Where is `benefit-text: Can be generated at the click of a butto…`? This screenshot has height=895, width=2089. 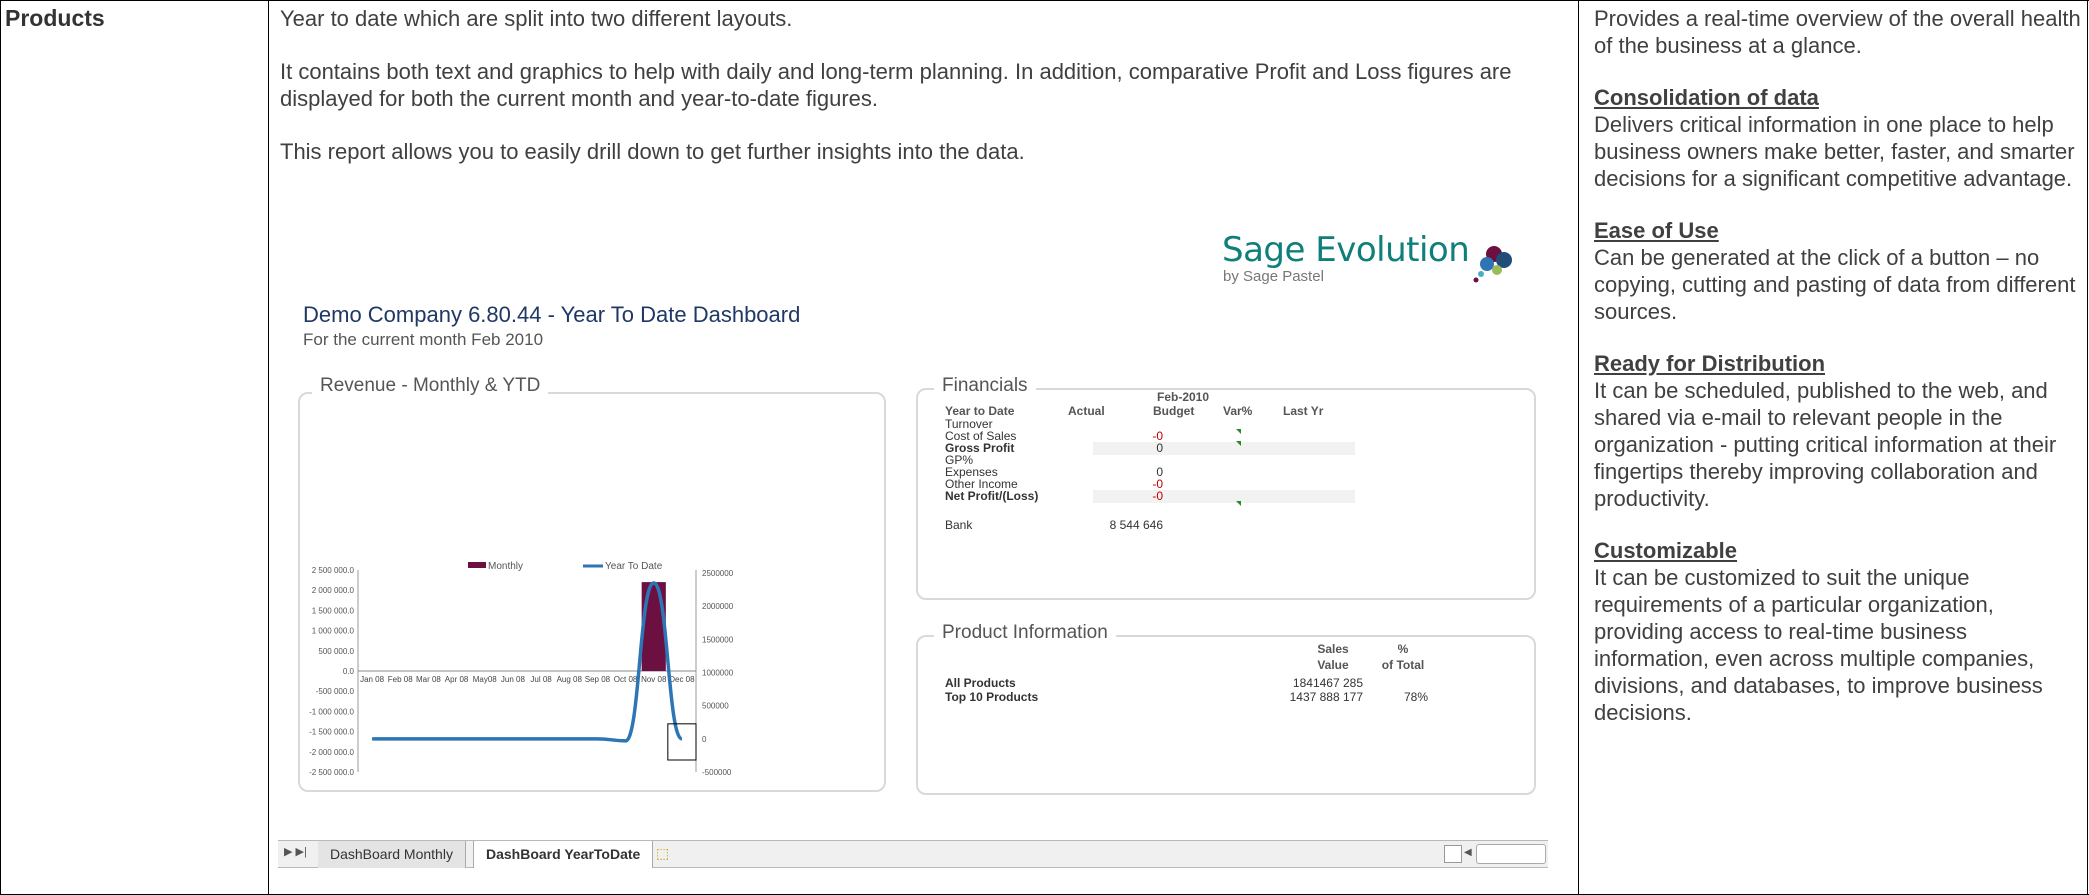
benefit-text: Can be generated at the click of a butto… is located at coordinates (1835, 284).